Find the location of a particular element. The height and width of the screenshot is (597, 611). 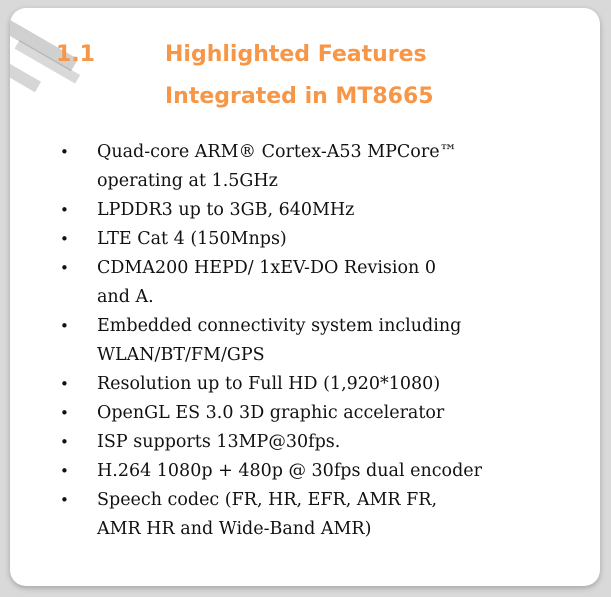

feature-item: • LPDDR3 up to 3GB, 640MHz is located at coordinates (305, 210).